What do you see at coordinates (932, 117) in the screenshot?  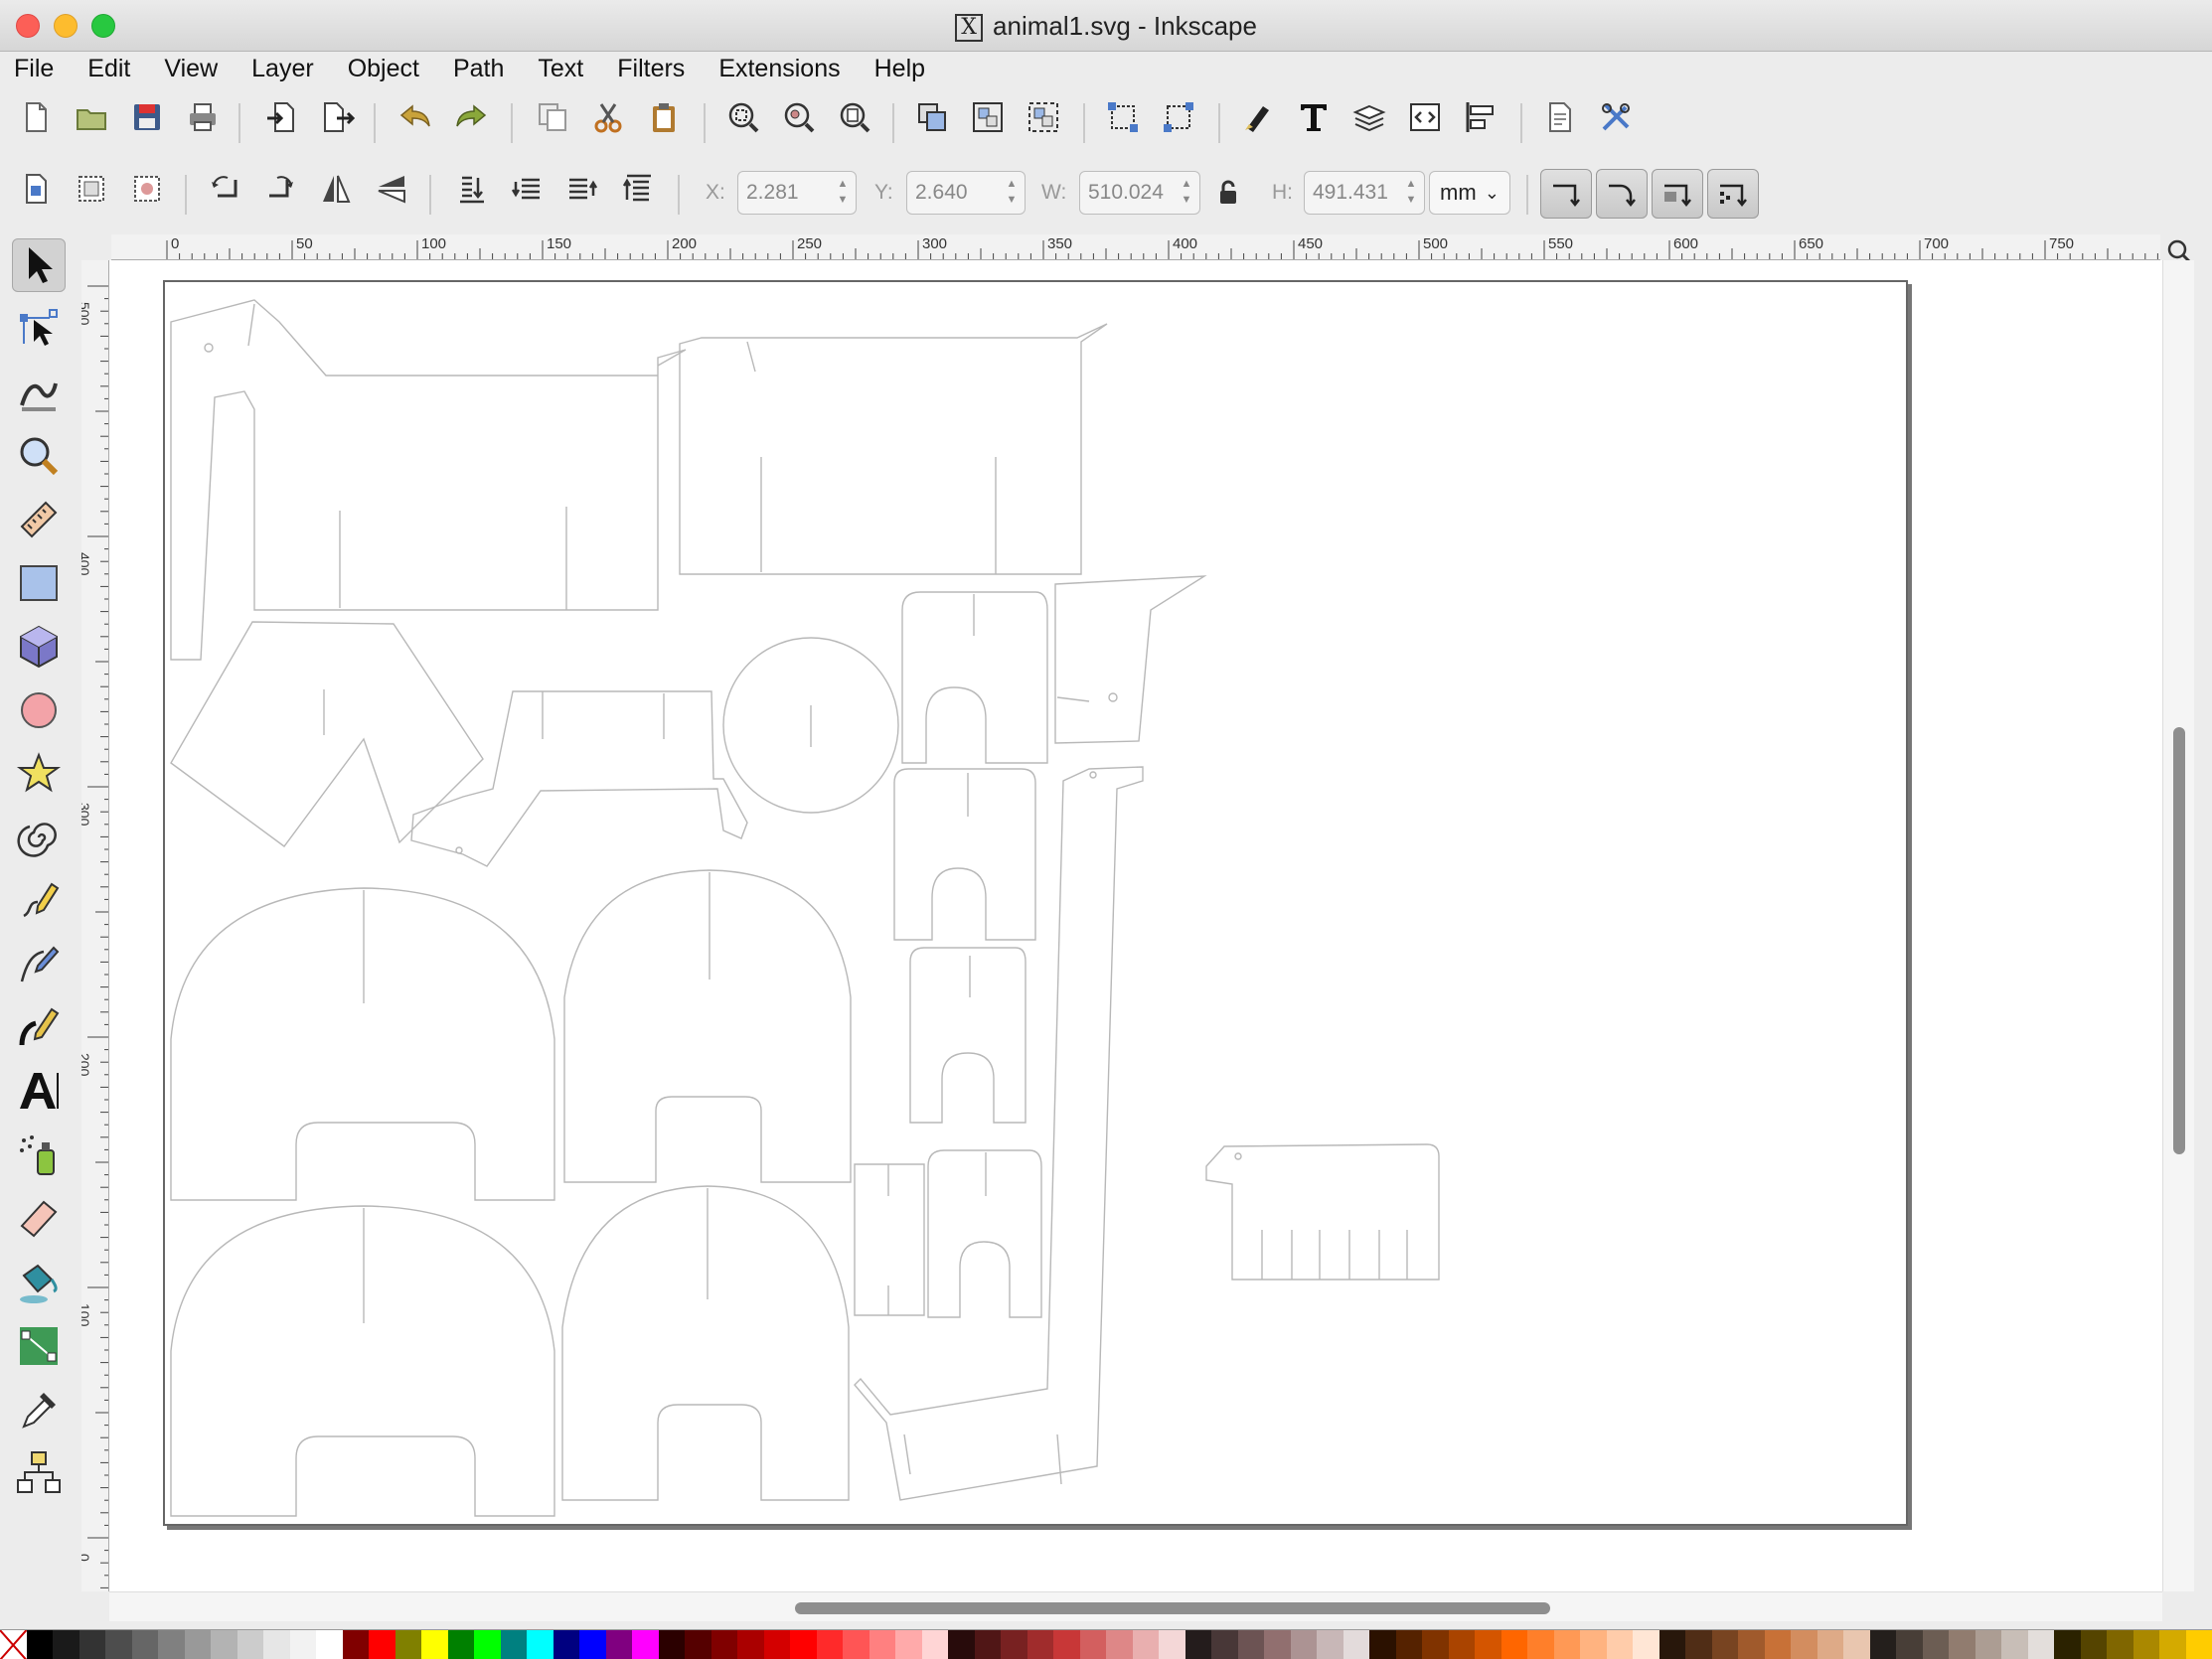 I see `raise-top-icon` at bounding box center [932, 117].